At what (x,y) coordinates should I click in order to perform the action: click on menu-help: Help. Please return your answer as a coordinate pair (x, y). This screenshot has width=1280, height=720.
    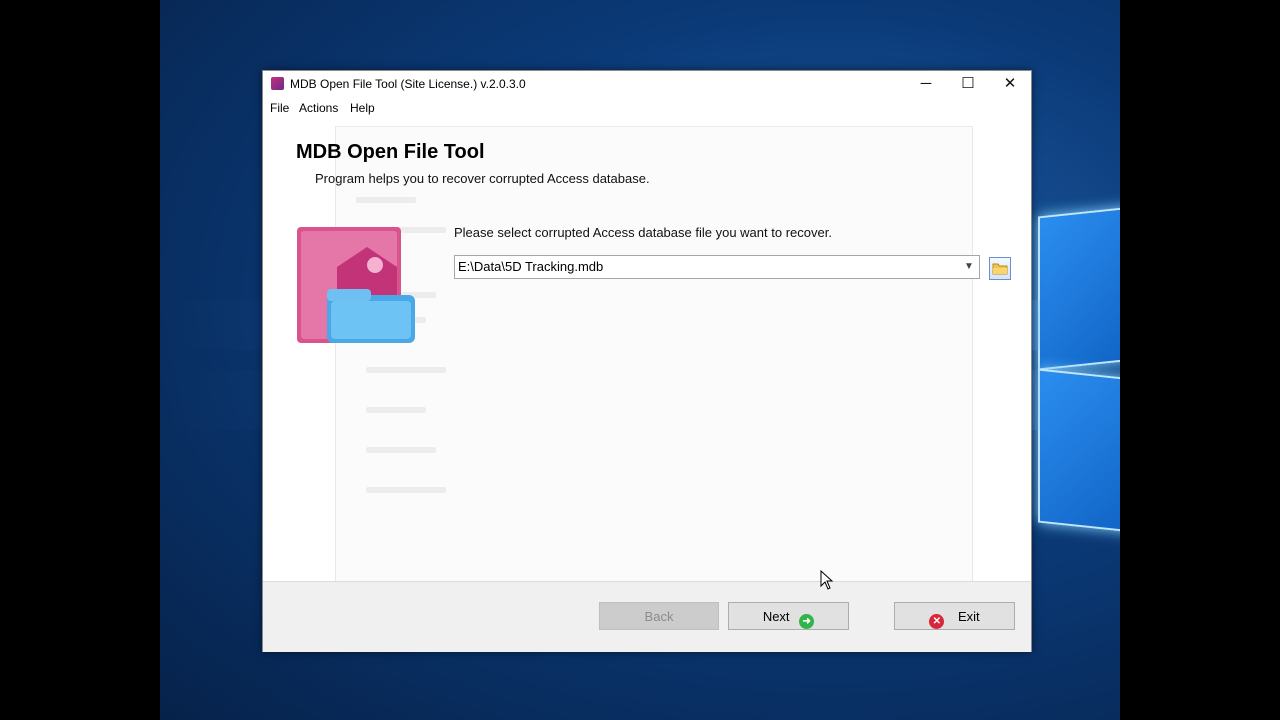
    Looking at the image, I should click on (362, 108).